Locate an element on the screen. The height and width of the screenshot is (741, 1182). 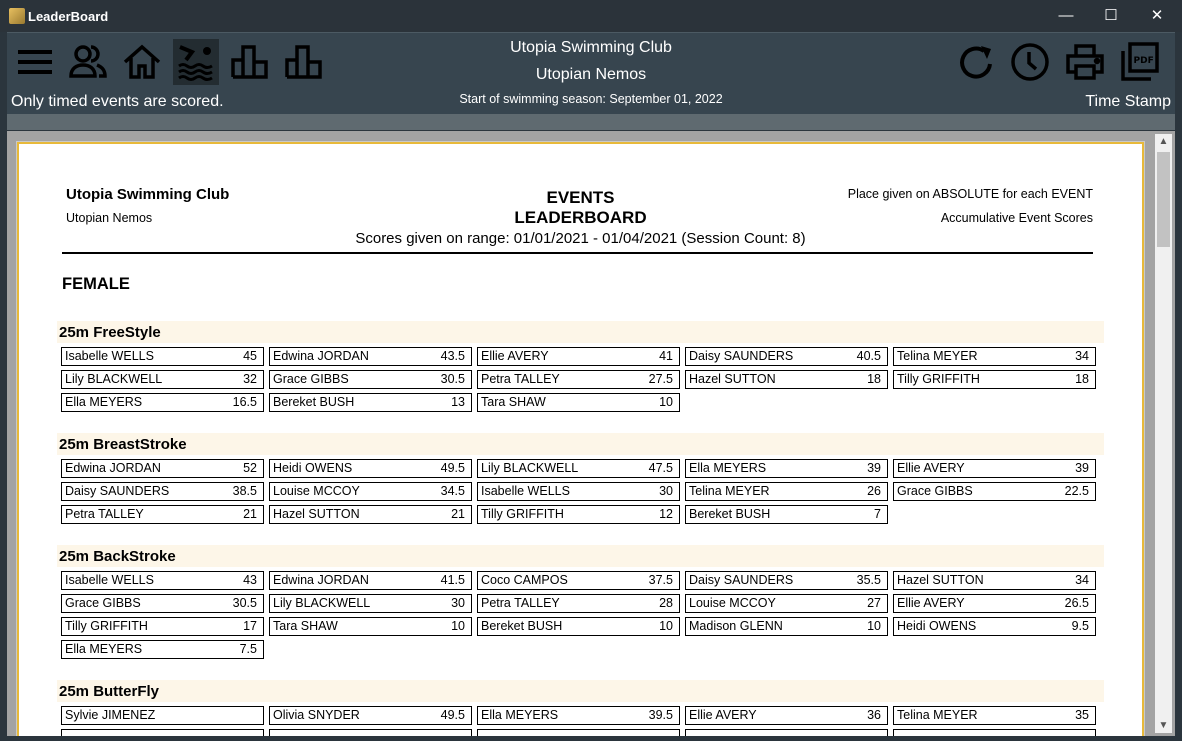
swimmer-score: 37.5 is located at coordinates (660, 580).